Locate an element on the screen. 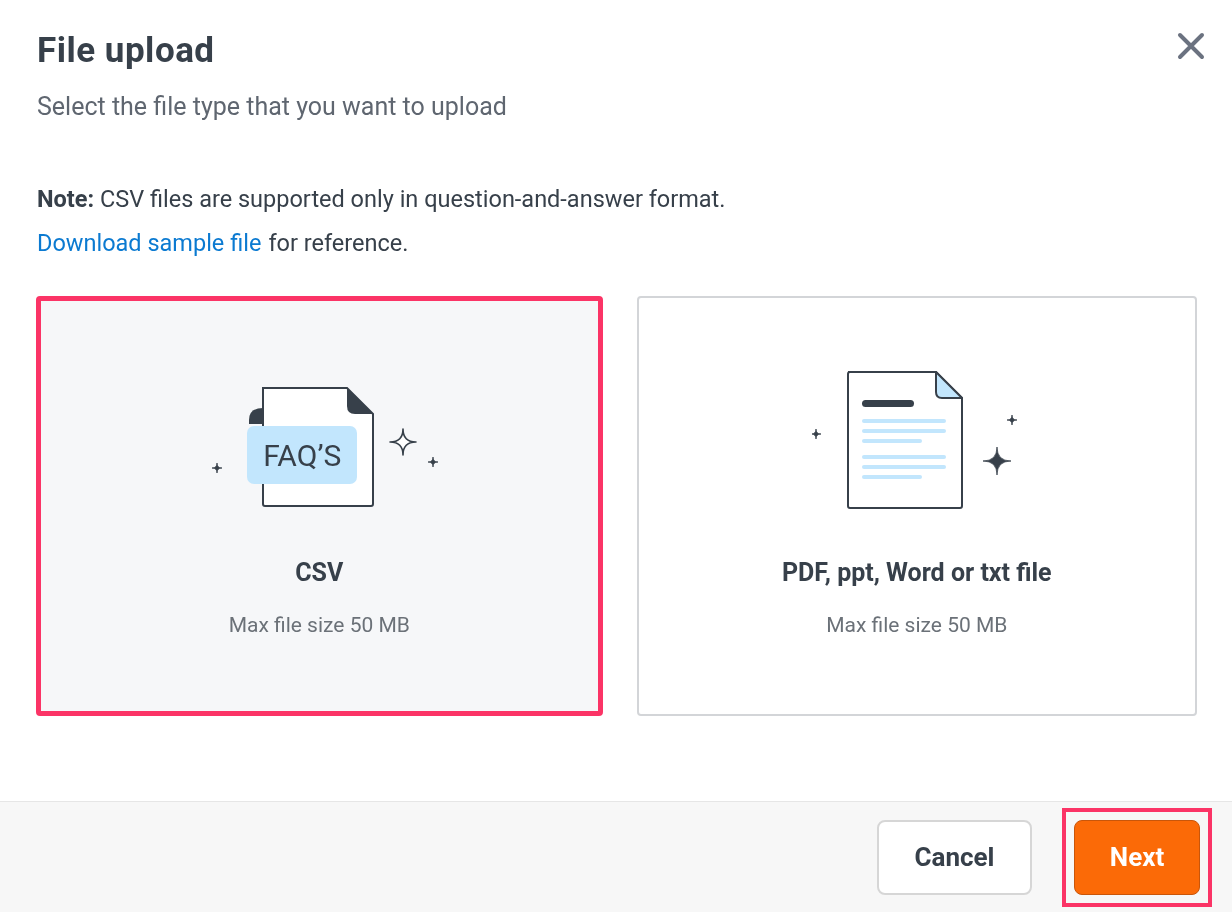 The width and height of the screenshot is (1232, 912). download-link: Download sample file is located at coordinates (149, 242).